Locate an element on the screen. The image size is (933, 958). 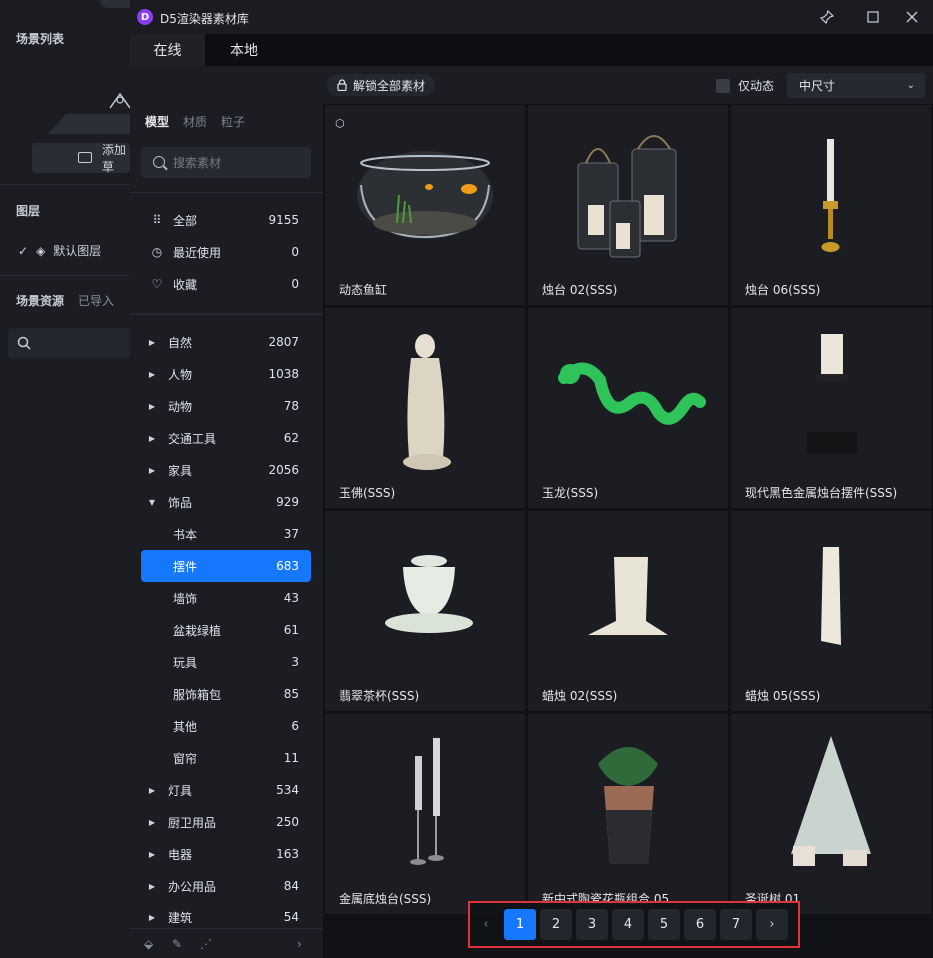
nodes-icon: ⋰ is located at coordinates (207, 944).